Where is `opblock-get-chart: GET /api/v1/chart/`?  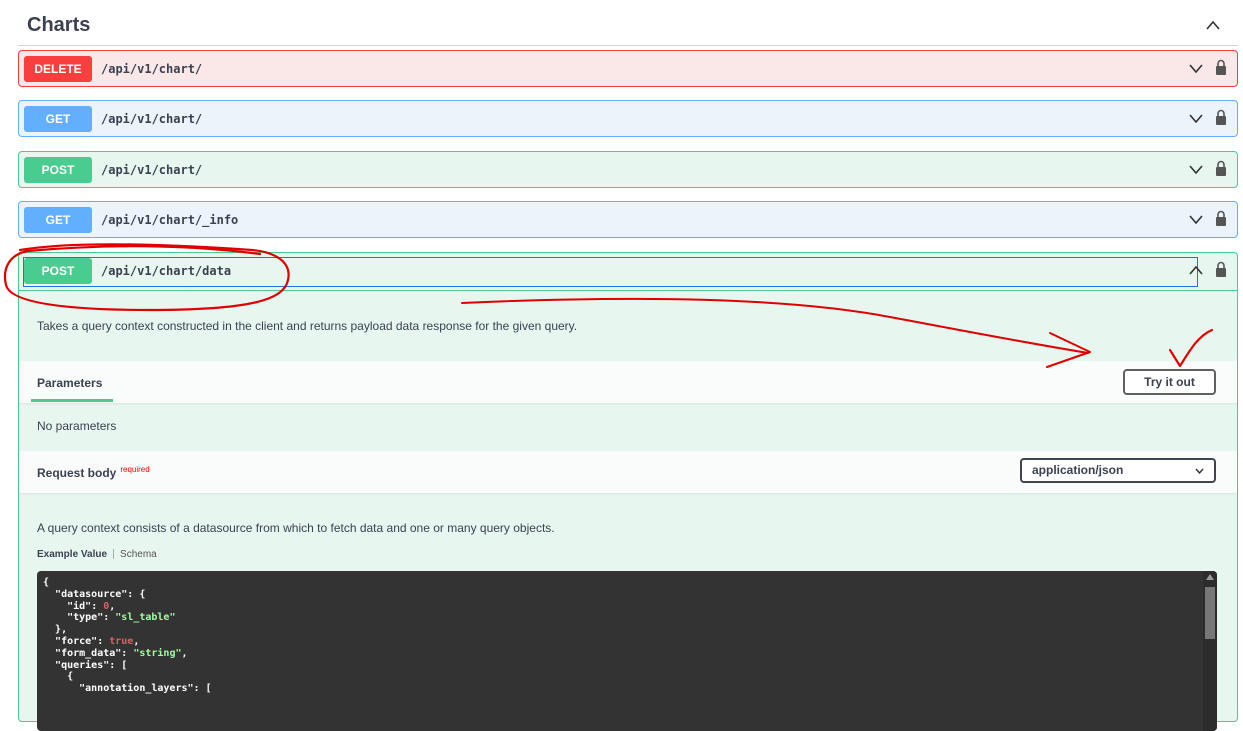 opblock-get-chart: GET /api/v1/chart/ is located at coordinates (628, 118).